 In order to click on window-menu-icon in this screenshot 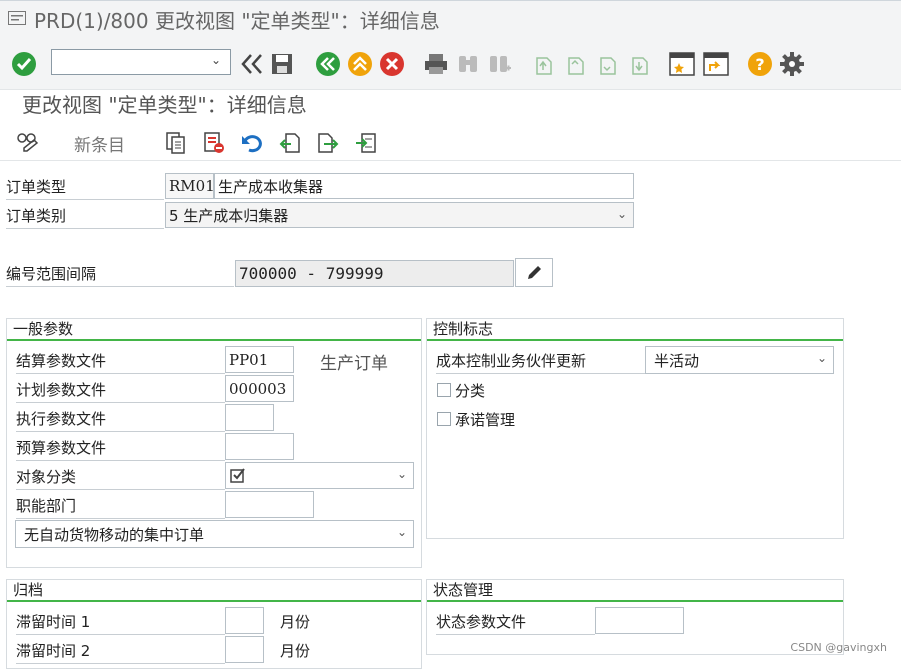, I will do `click(17, 18)`.